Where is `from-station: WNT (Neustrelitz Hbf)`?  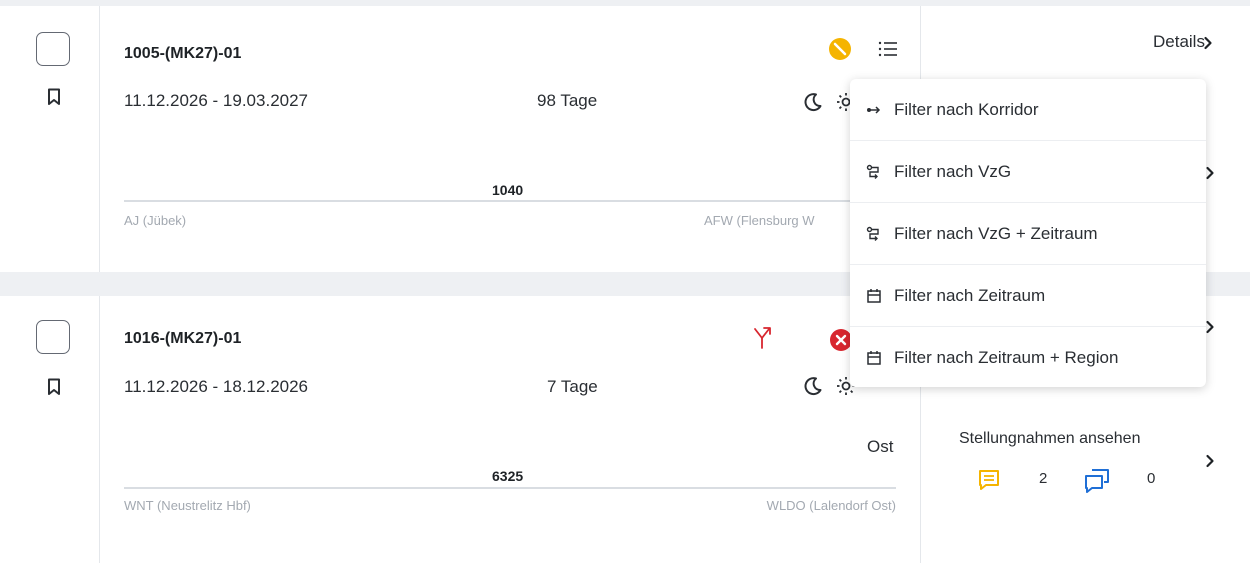 from-station: WNT (Neustrelitz Hbf) is located at coordinates (187, 505).